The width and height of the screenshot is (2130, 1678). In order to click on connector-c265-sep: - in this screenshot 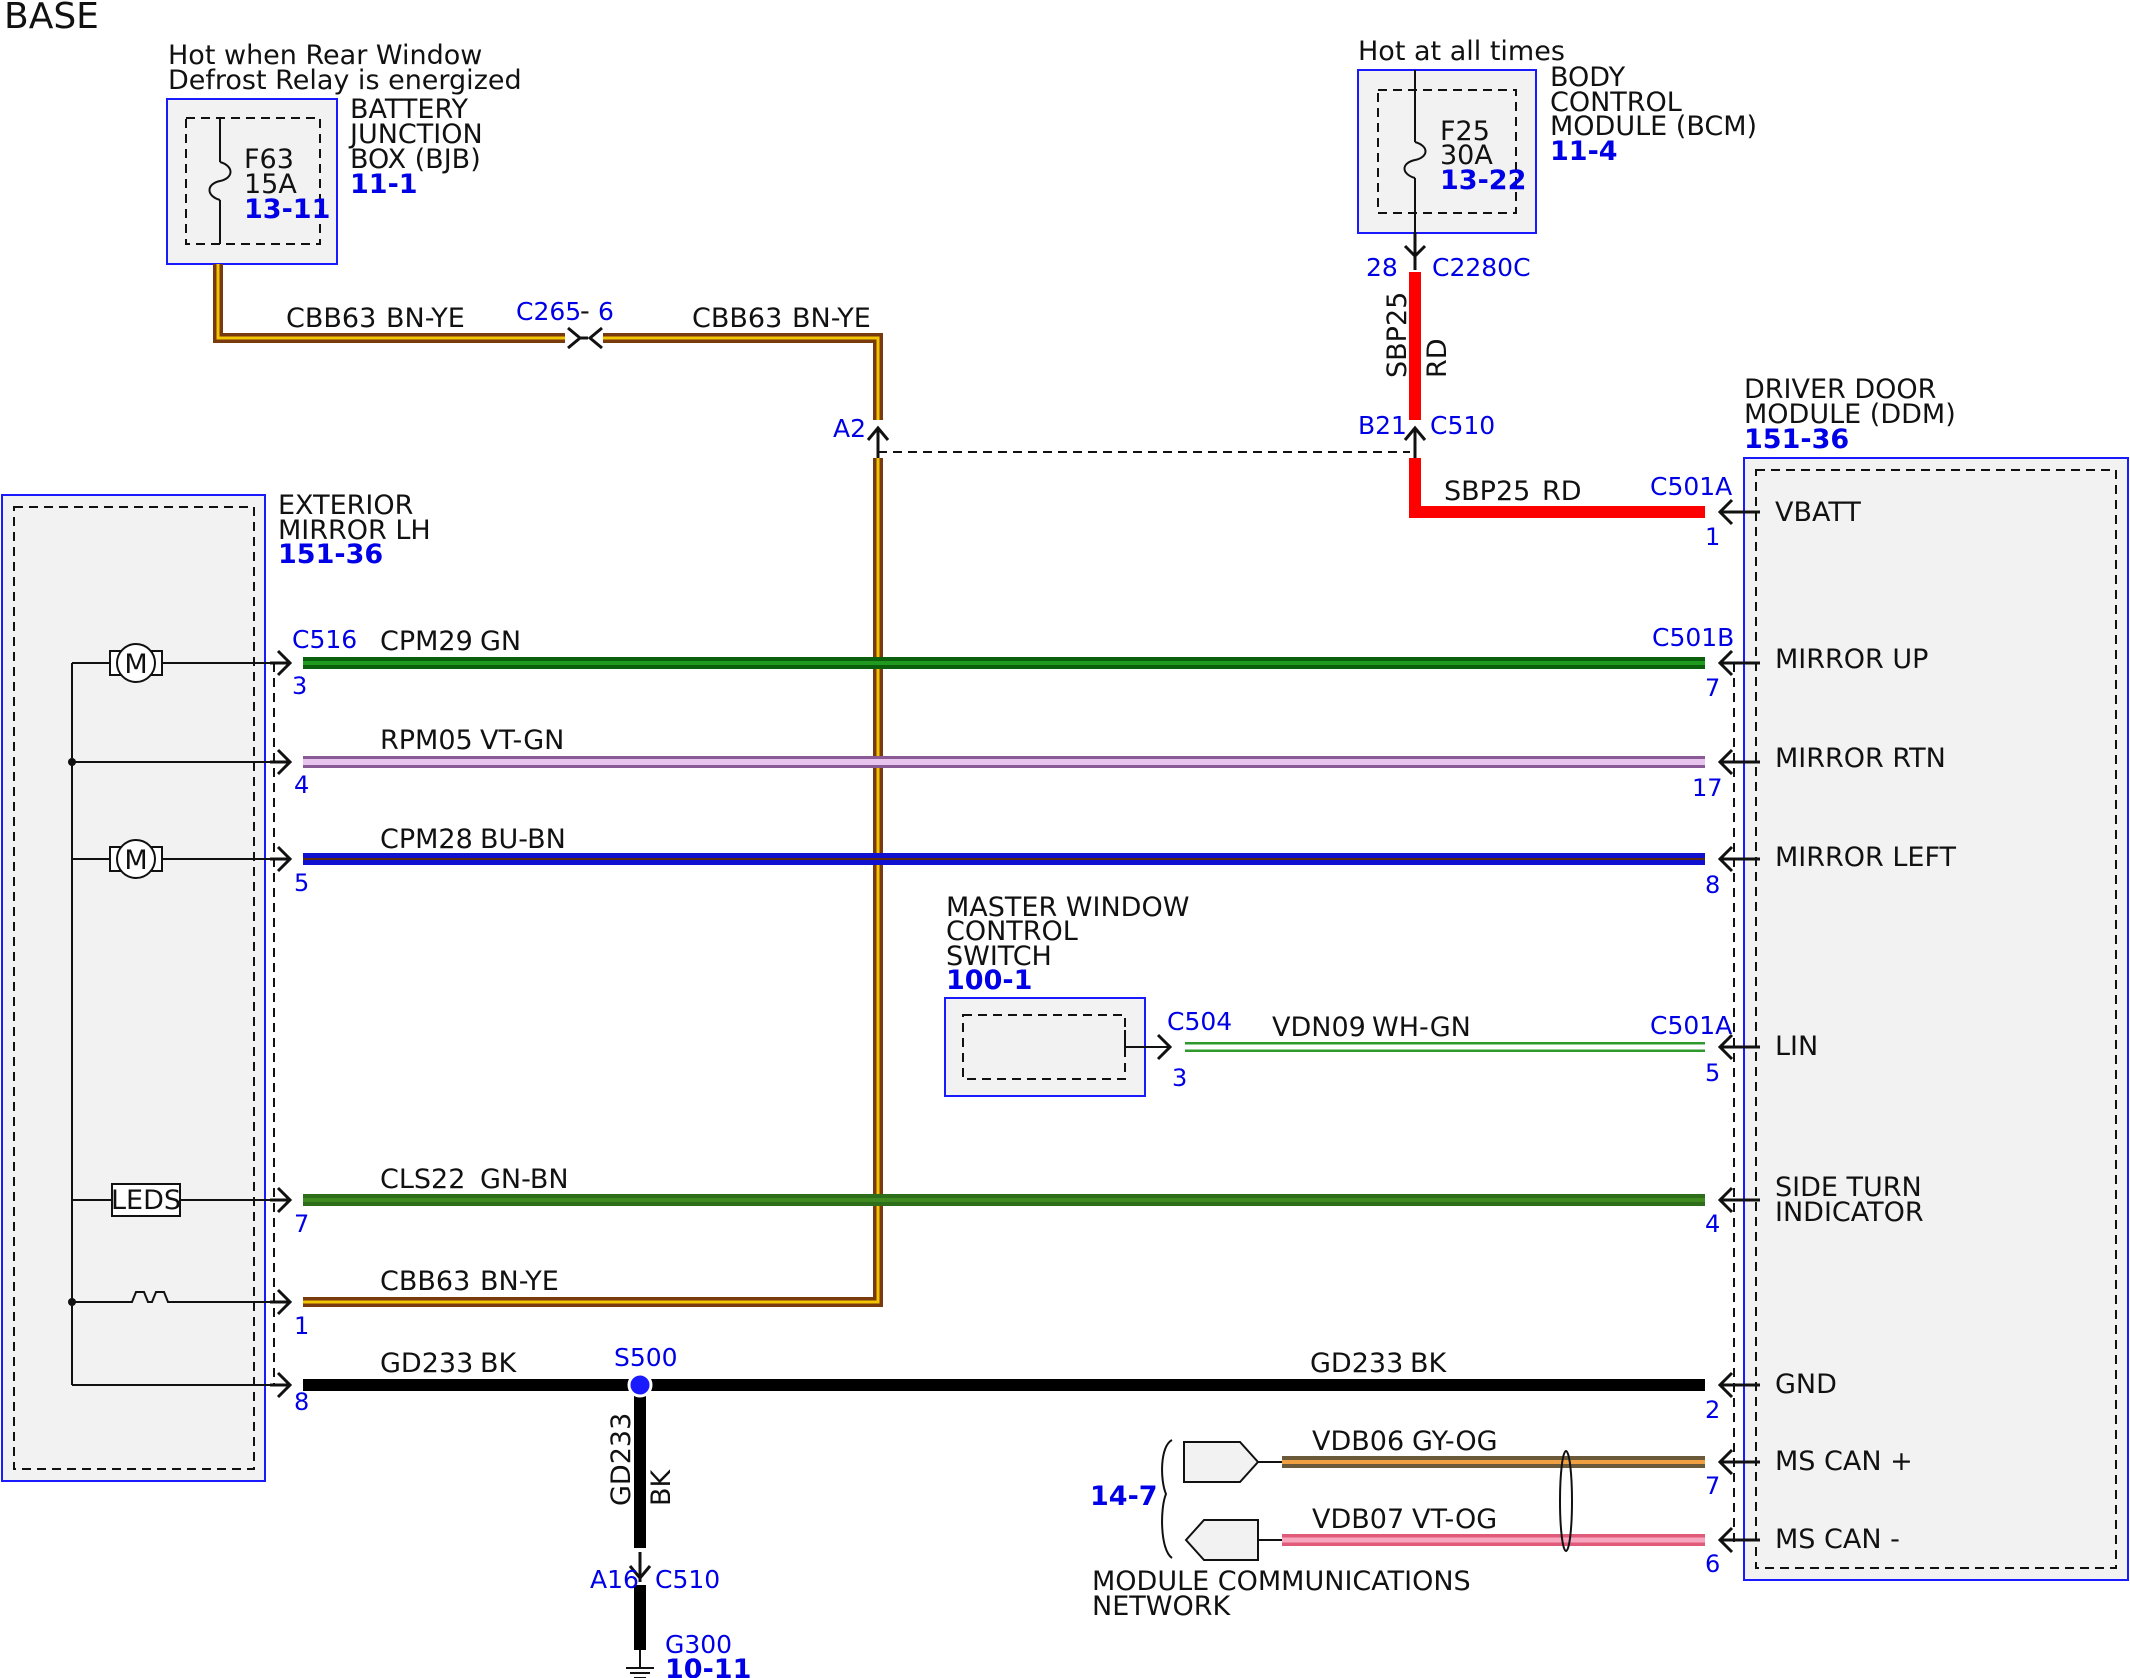, I will do `click(585, 311)`.